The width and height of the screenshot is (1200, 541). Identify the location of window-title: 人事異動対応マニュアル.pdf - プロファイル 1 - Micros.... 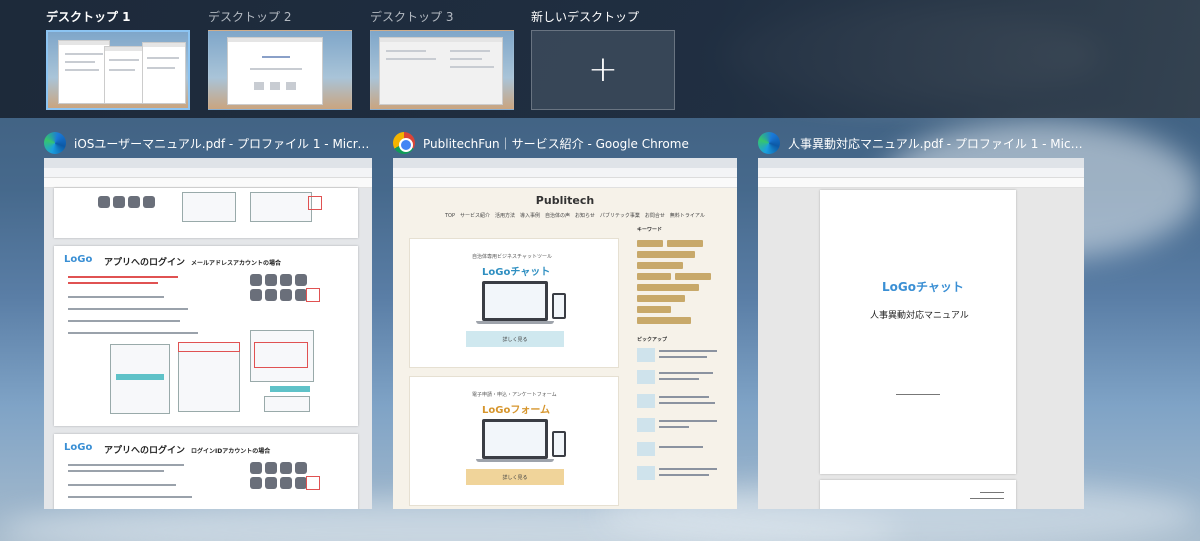
(936, 143).